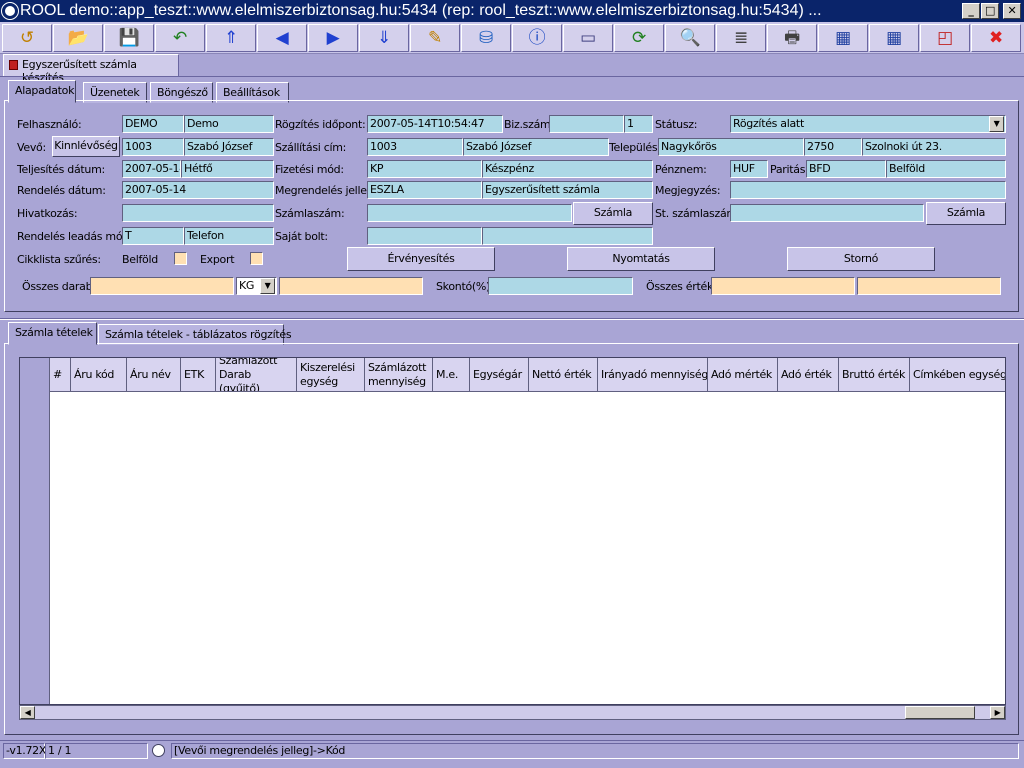  What do you see at coordinates (435, 38) in the screenshot?
I see `edit-icon: ✎` at bounding box center [435, 38].